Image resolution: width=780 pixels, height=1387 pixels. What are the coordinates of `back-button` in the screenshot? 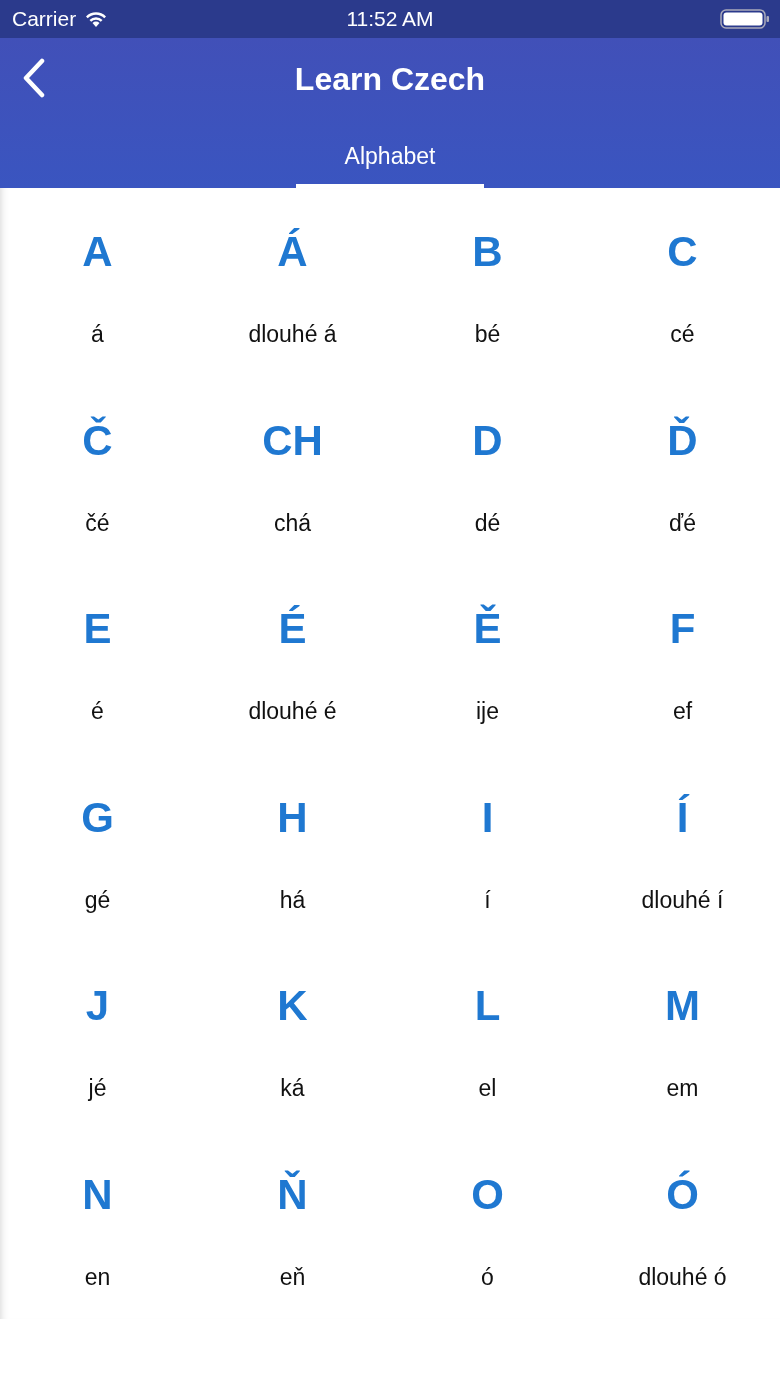 It's located at (34, 78).